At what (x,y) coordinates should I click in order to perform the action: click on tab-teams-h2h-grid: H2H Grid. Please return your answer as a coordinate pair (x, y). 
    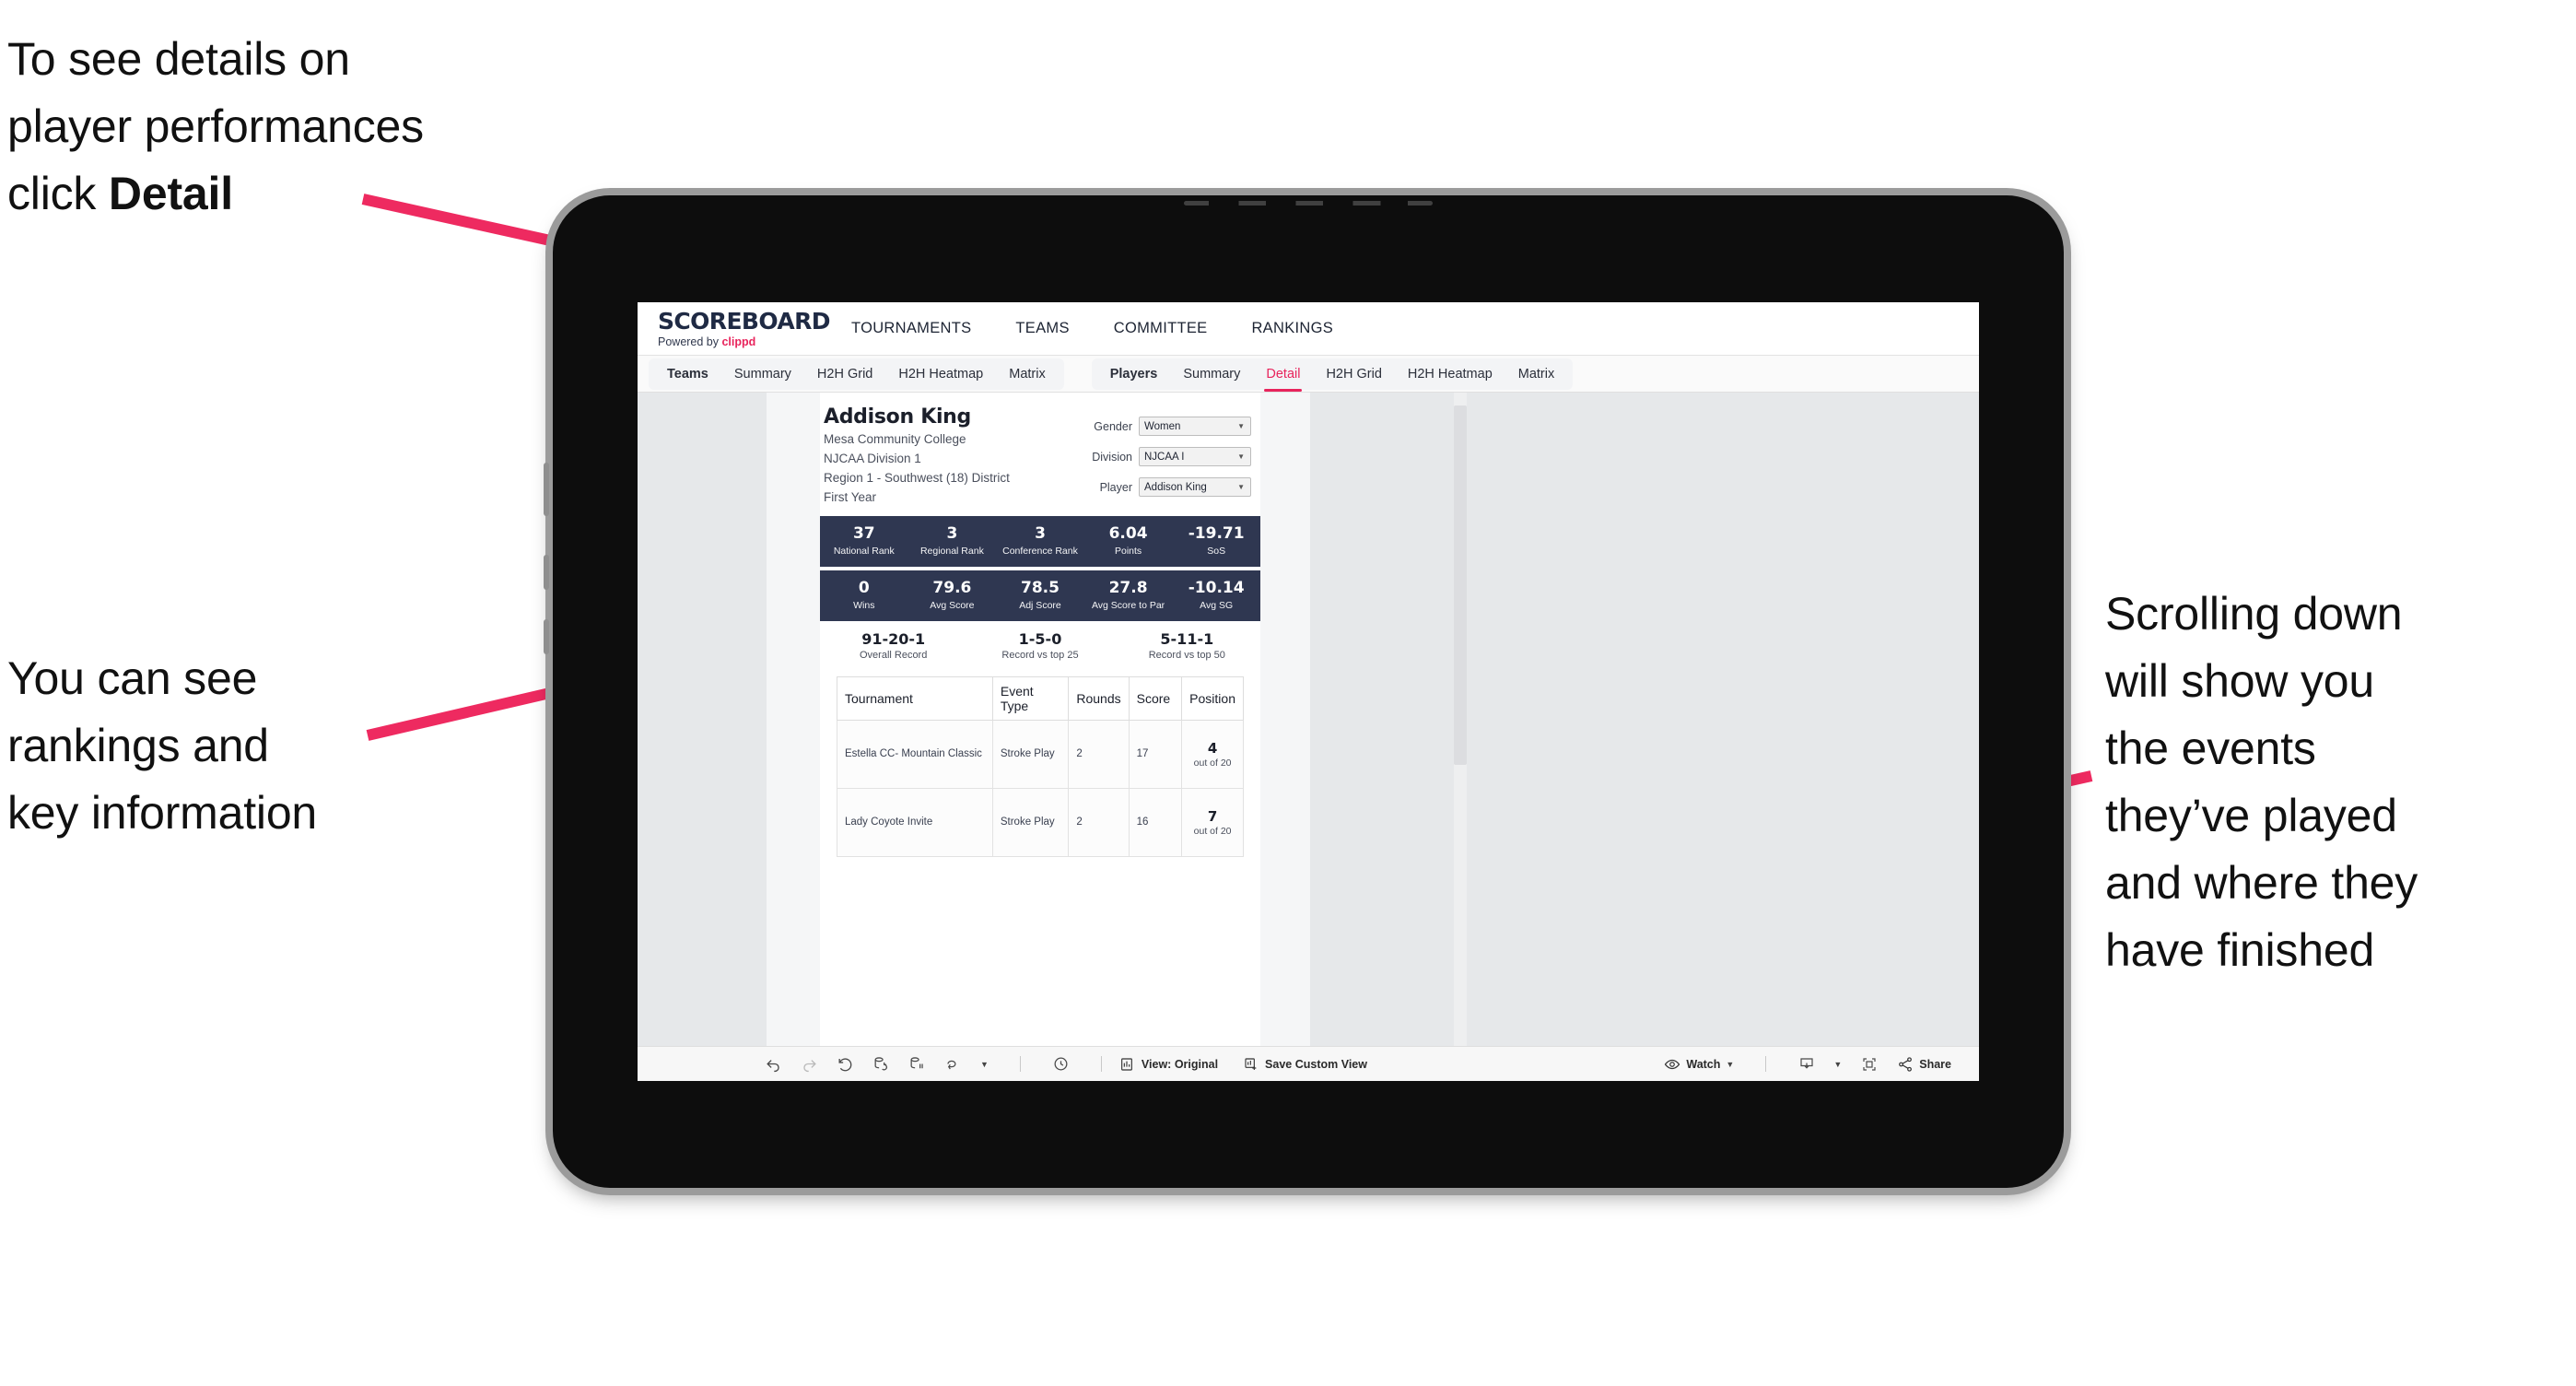
    Looking at the image, I should click on (844, 374).